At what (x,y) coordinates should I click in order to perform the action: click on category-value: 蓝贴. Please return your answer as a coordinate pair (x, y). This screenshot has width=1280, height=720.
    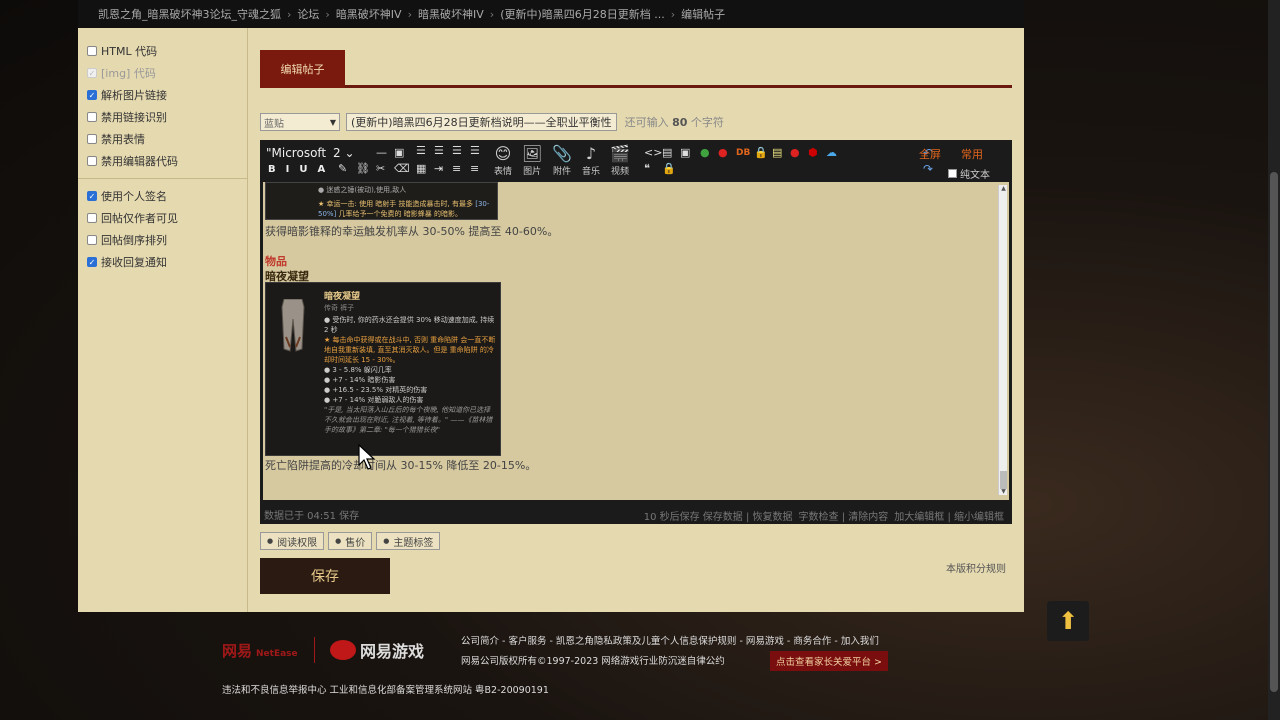
    Looking at the image, I should click on (274, 124).